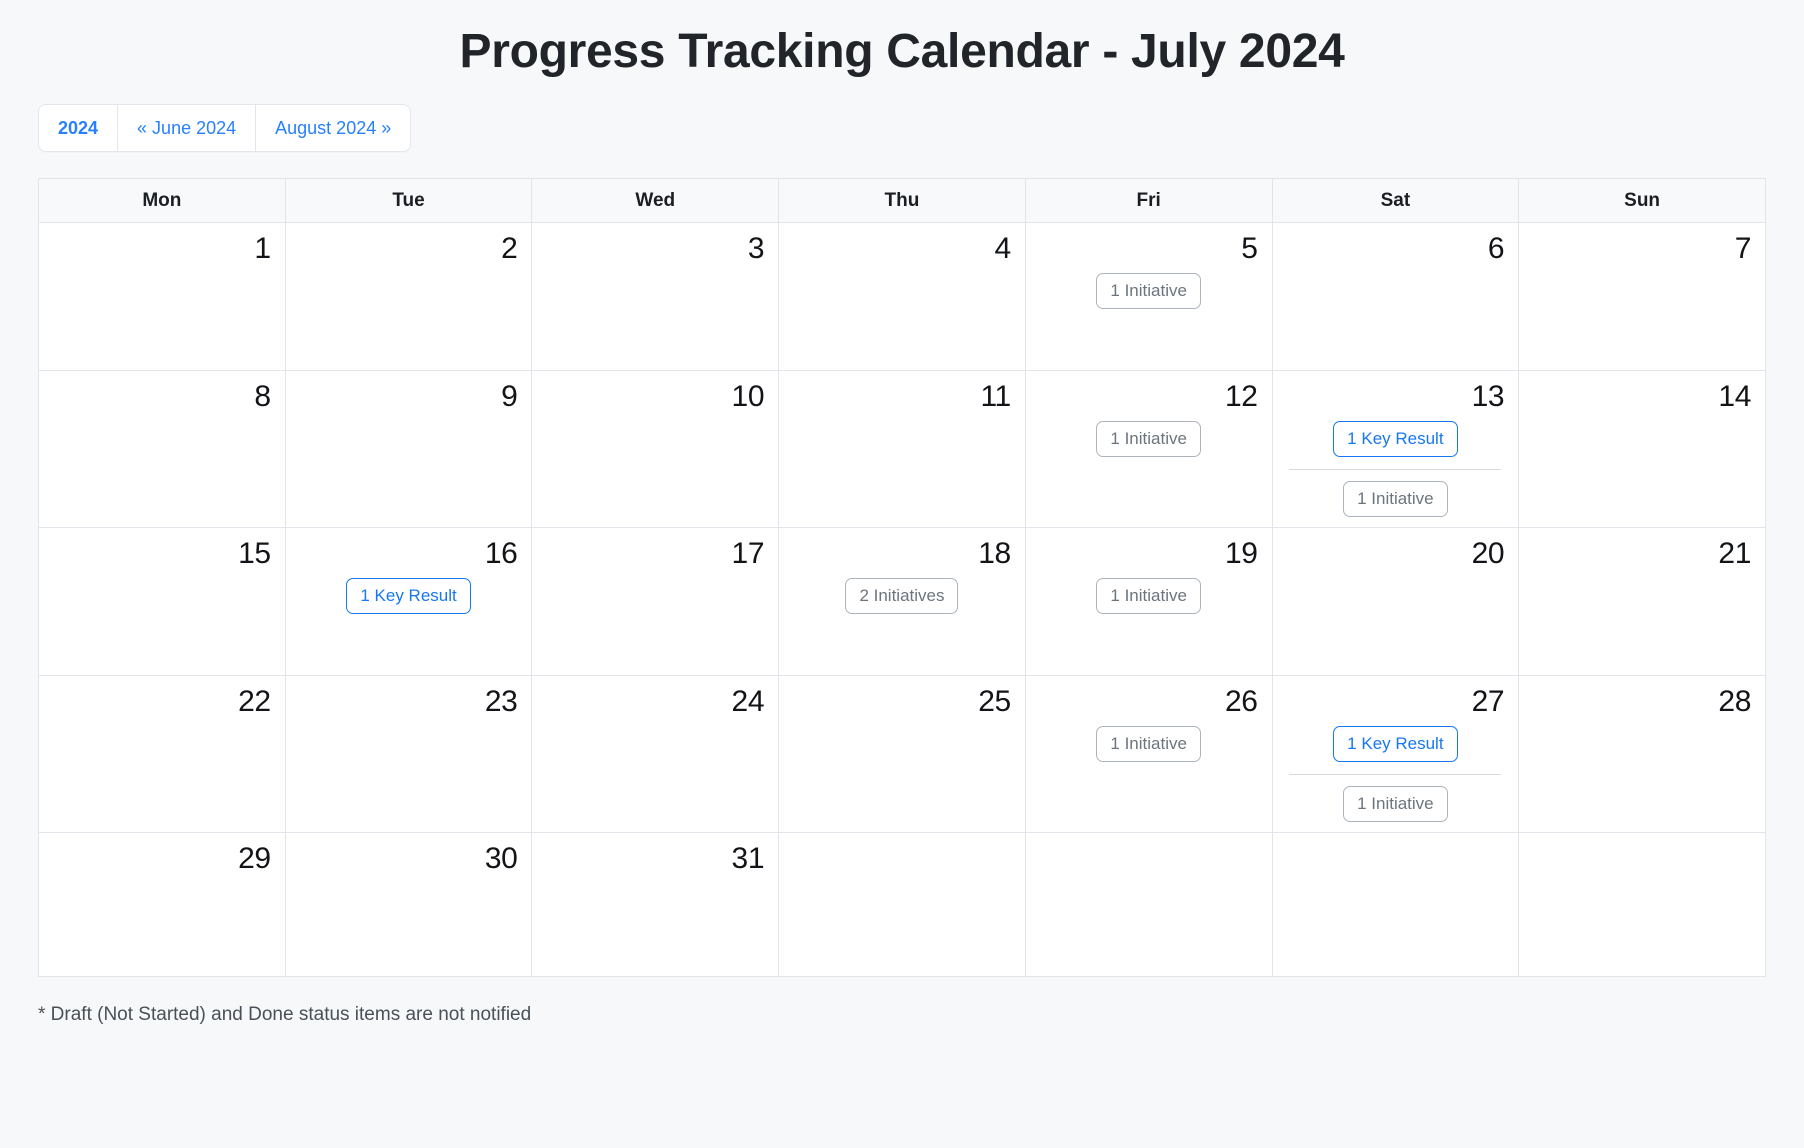  What do you see at coordinates (1395, 296) in the screenshot?
I see `calendar-day-cell: 6` at bounding box center [1395, 296].